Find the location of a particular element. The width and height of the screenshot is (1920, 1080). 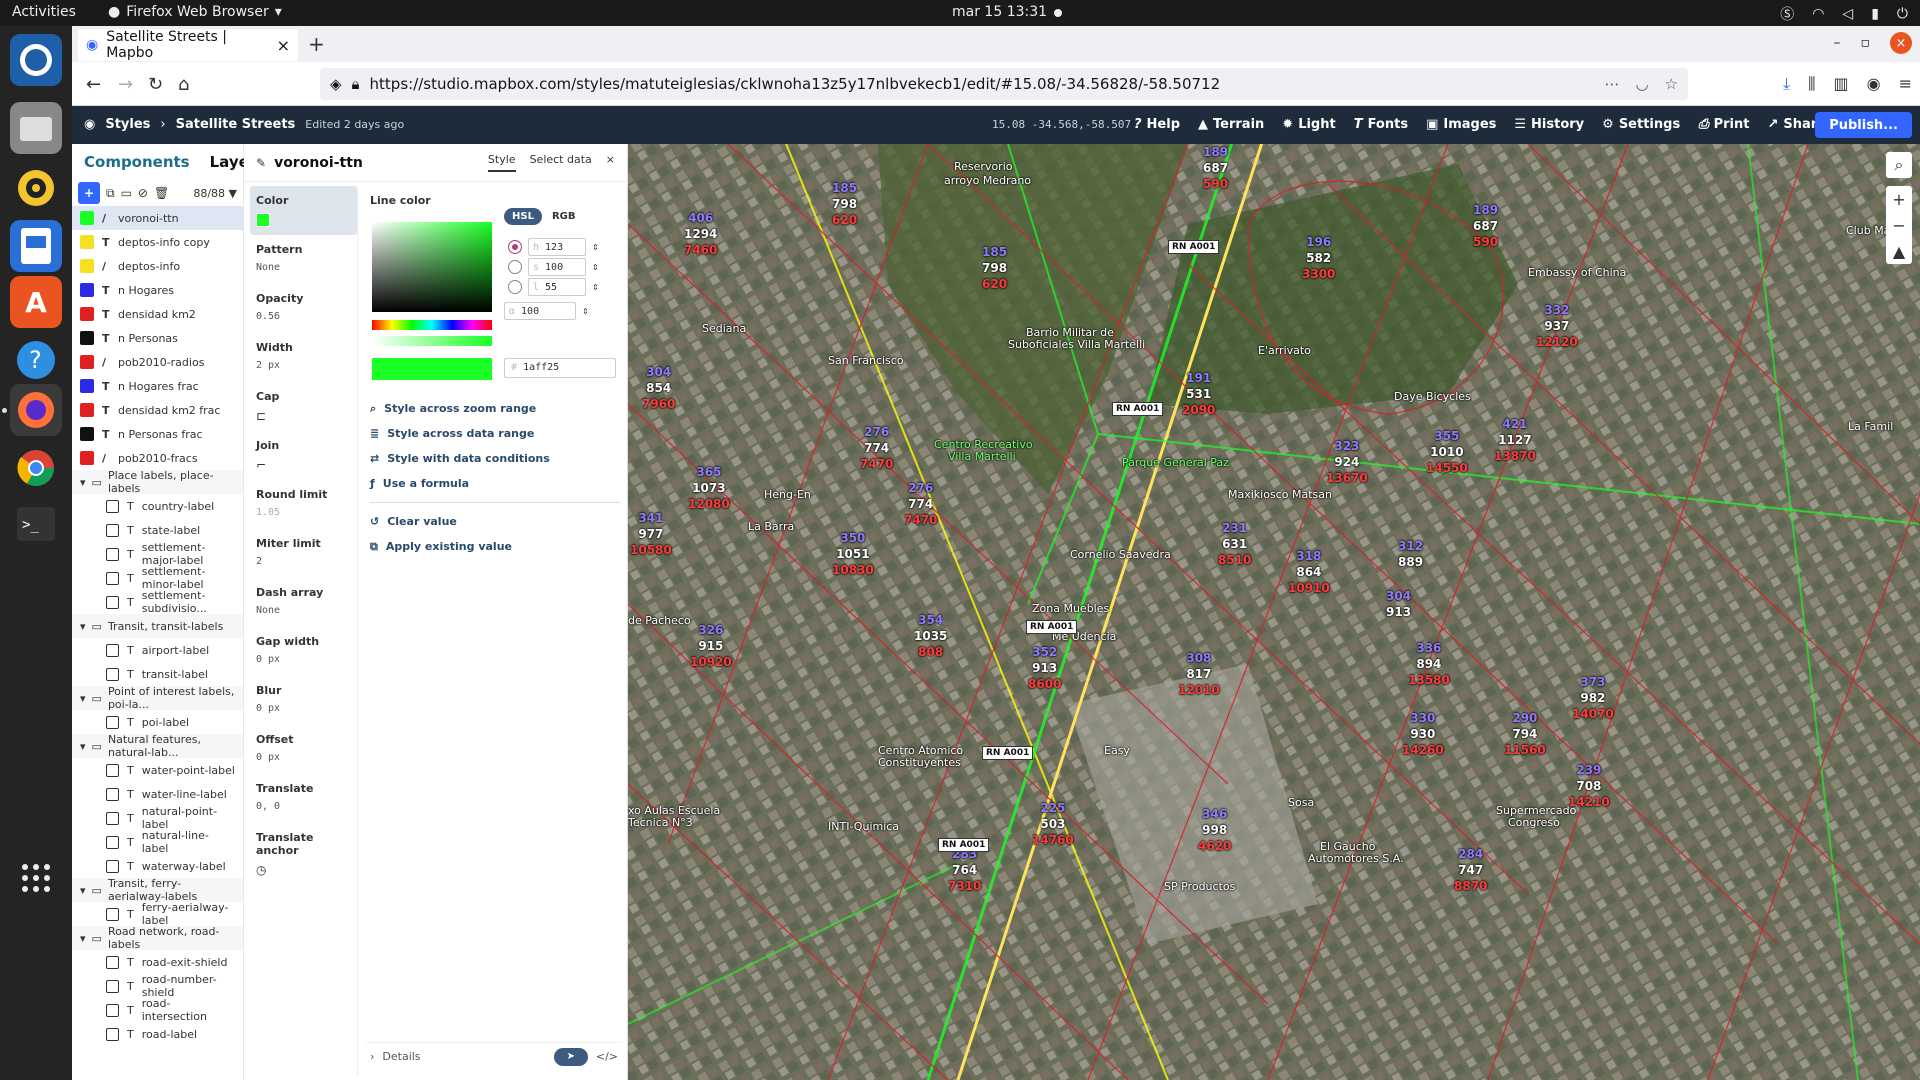

zoom-out-icon: − is located at coordinates (1898, 225).